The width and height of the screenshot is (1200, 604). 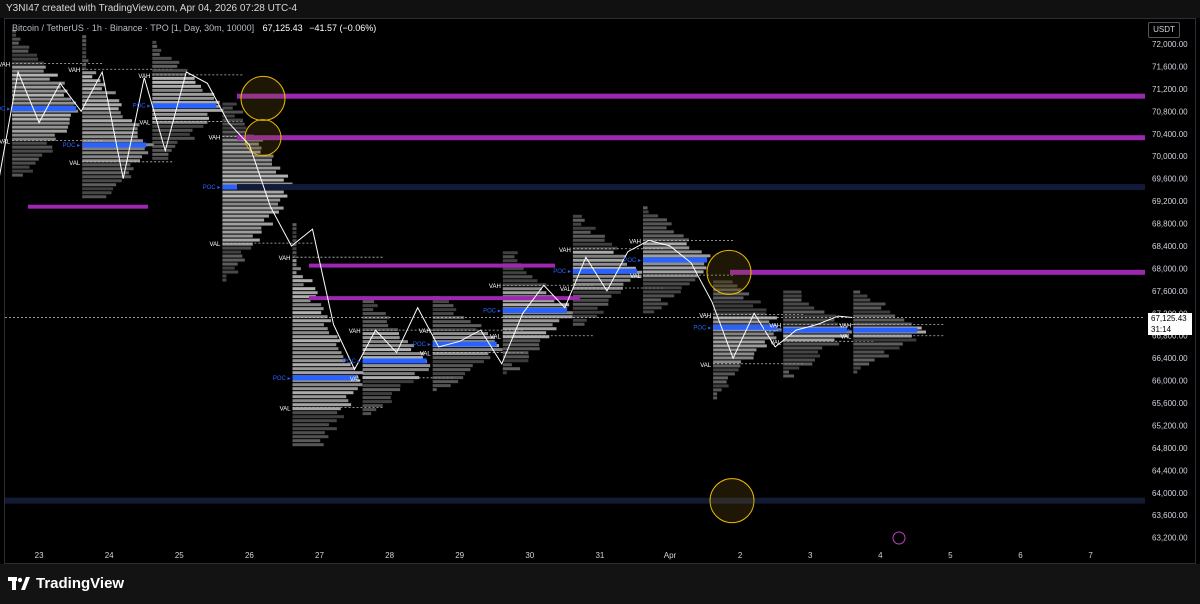 What do you see at coordinates (249, 555) in the screenshot?
I see `x-tick-label: 26` at bounding box center [249, 555].